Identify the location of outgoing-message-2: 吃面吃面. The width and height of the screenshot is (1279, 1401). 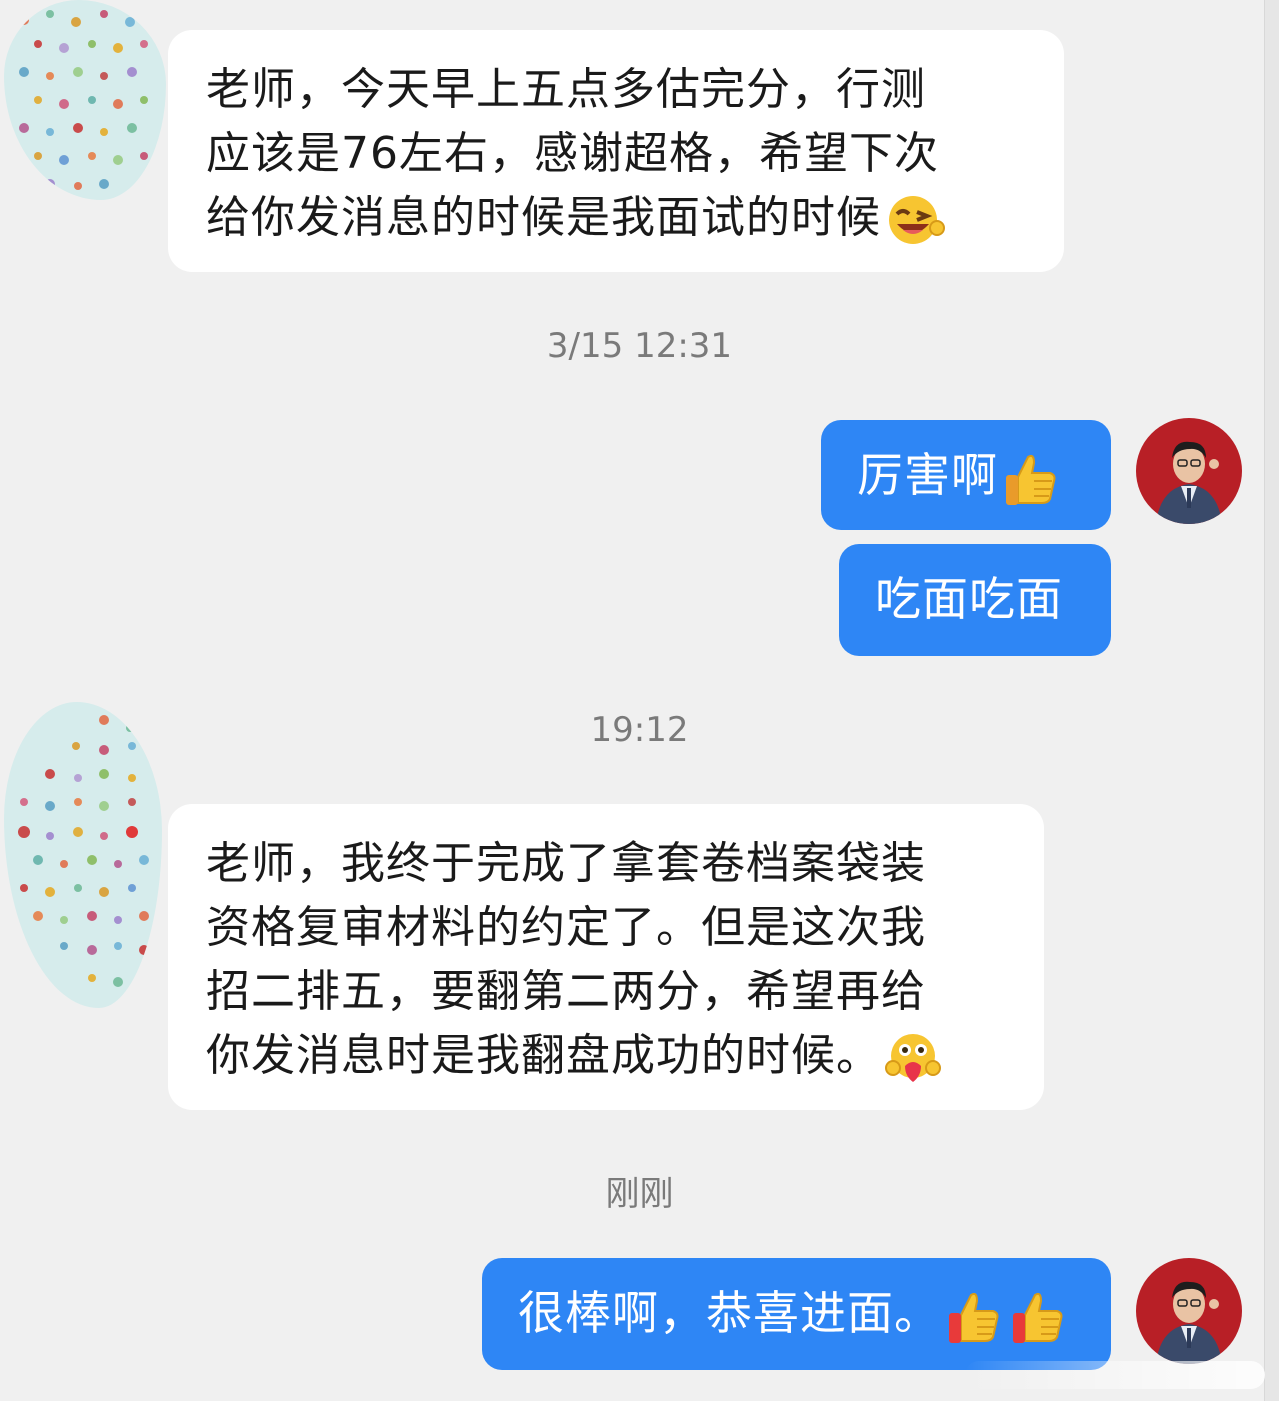
(975, 600).